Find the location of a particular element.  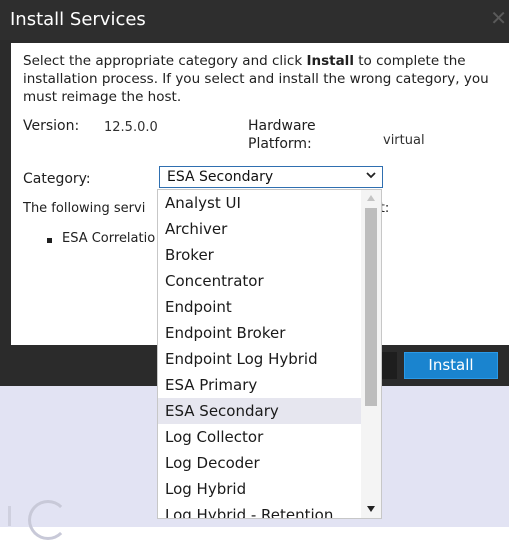

dropdown-option: Archiver is located at coordinates (260, 229).